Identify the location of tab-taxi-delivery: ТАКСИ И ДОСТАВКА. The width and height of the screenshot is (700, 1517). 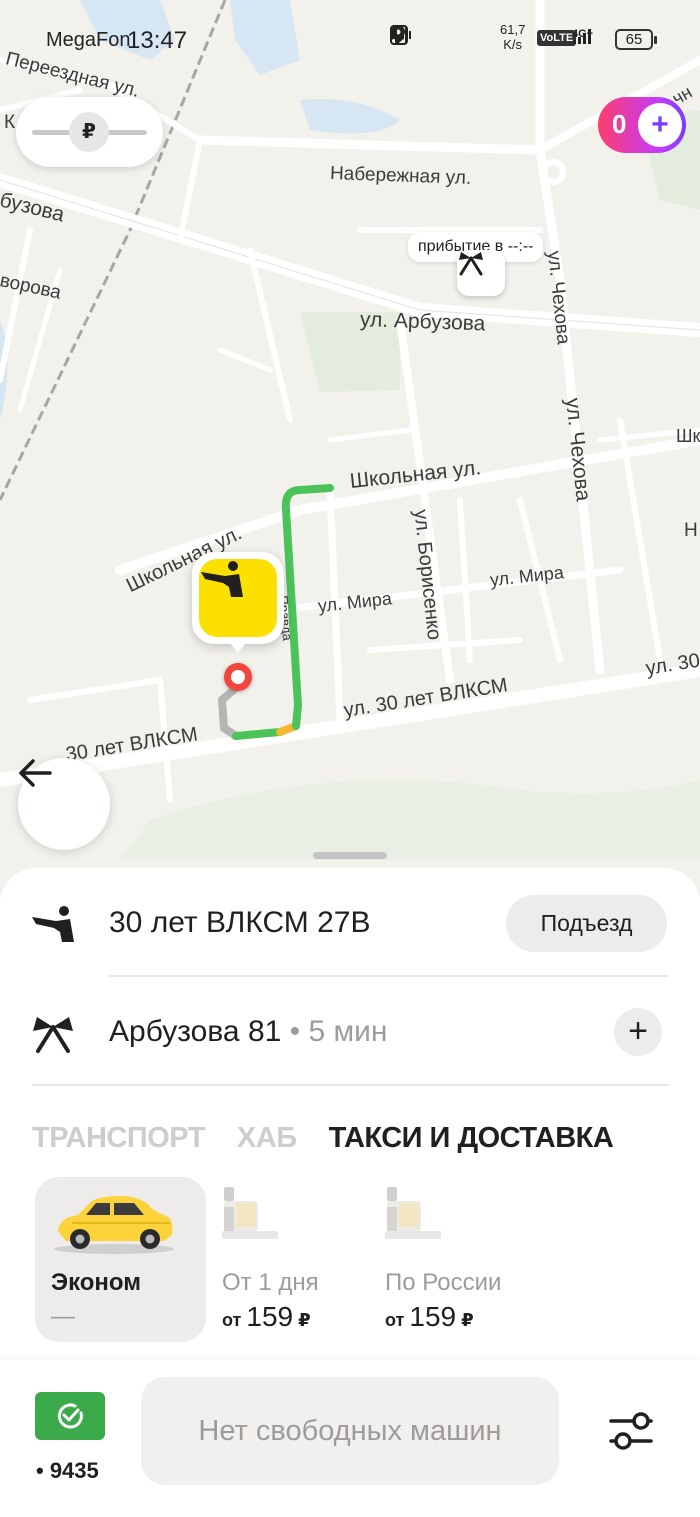
(471, 1142).